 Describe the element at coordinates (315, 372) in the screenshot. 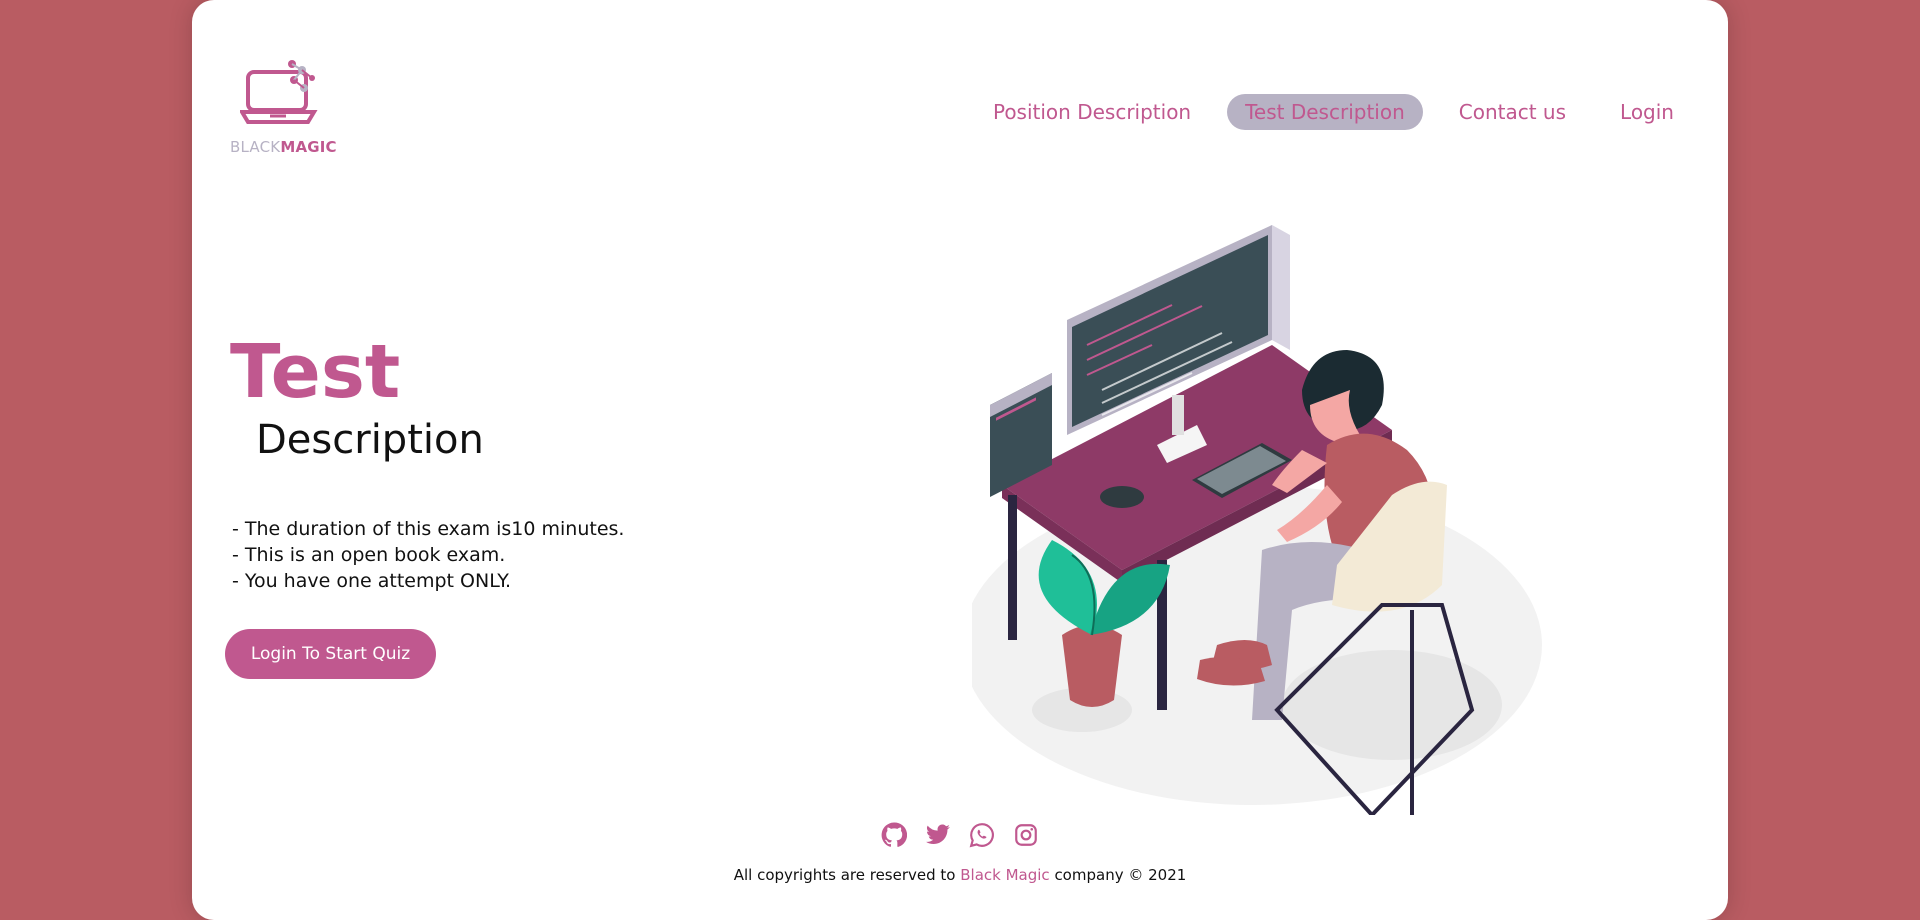

I see `page-title: Test` at that location.